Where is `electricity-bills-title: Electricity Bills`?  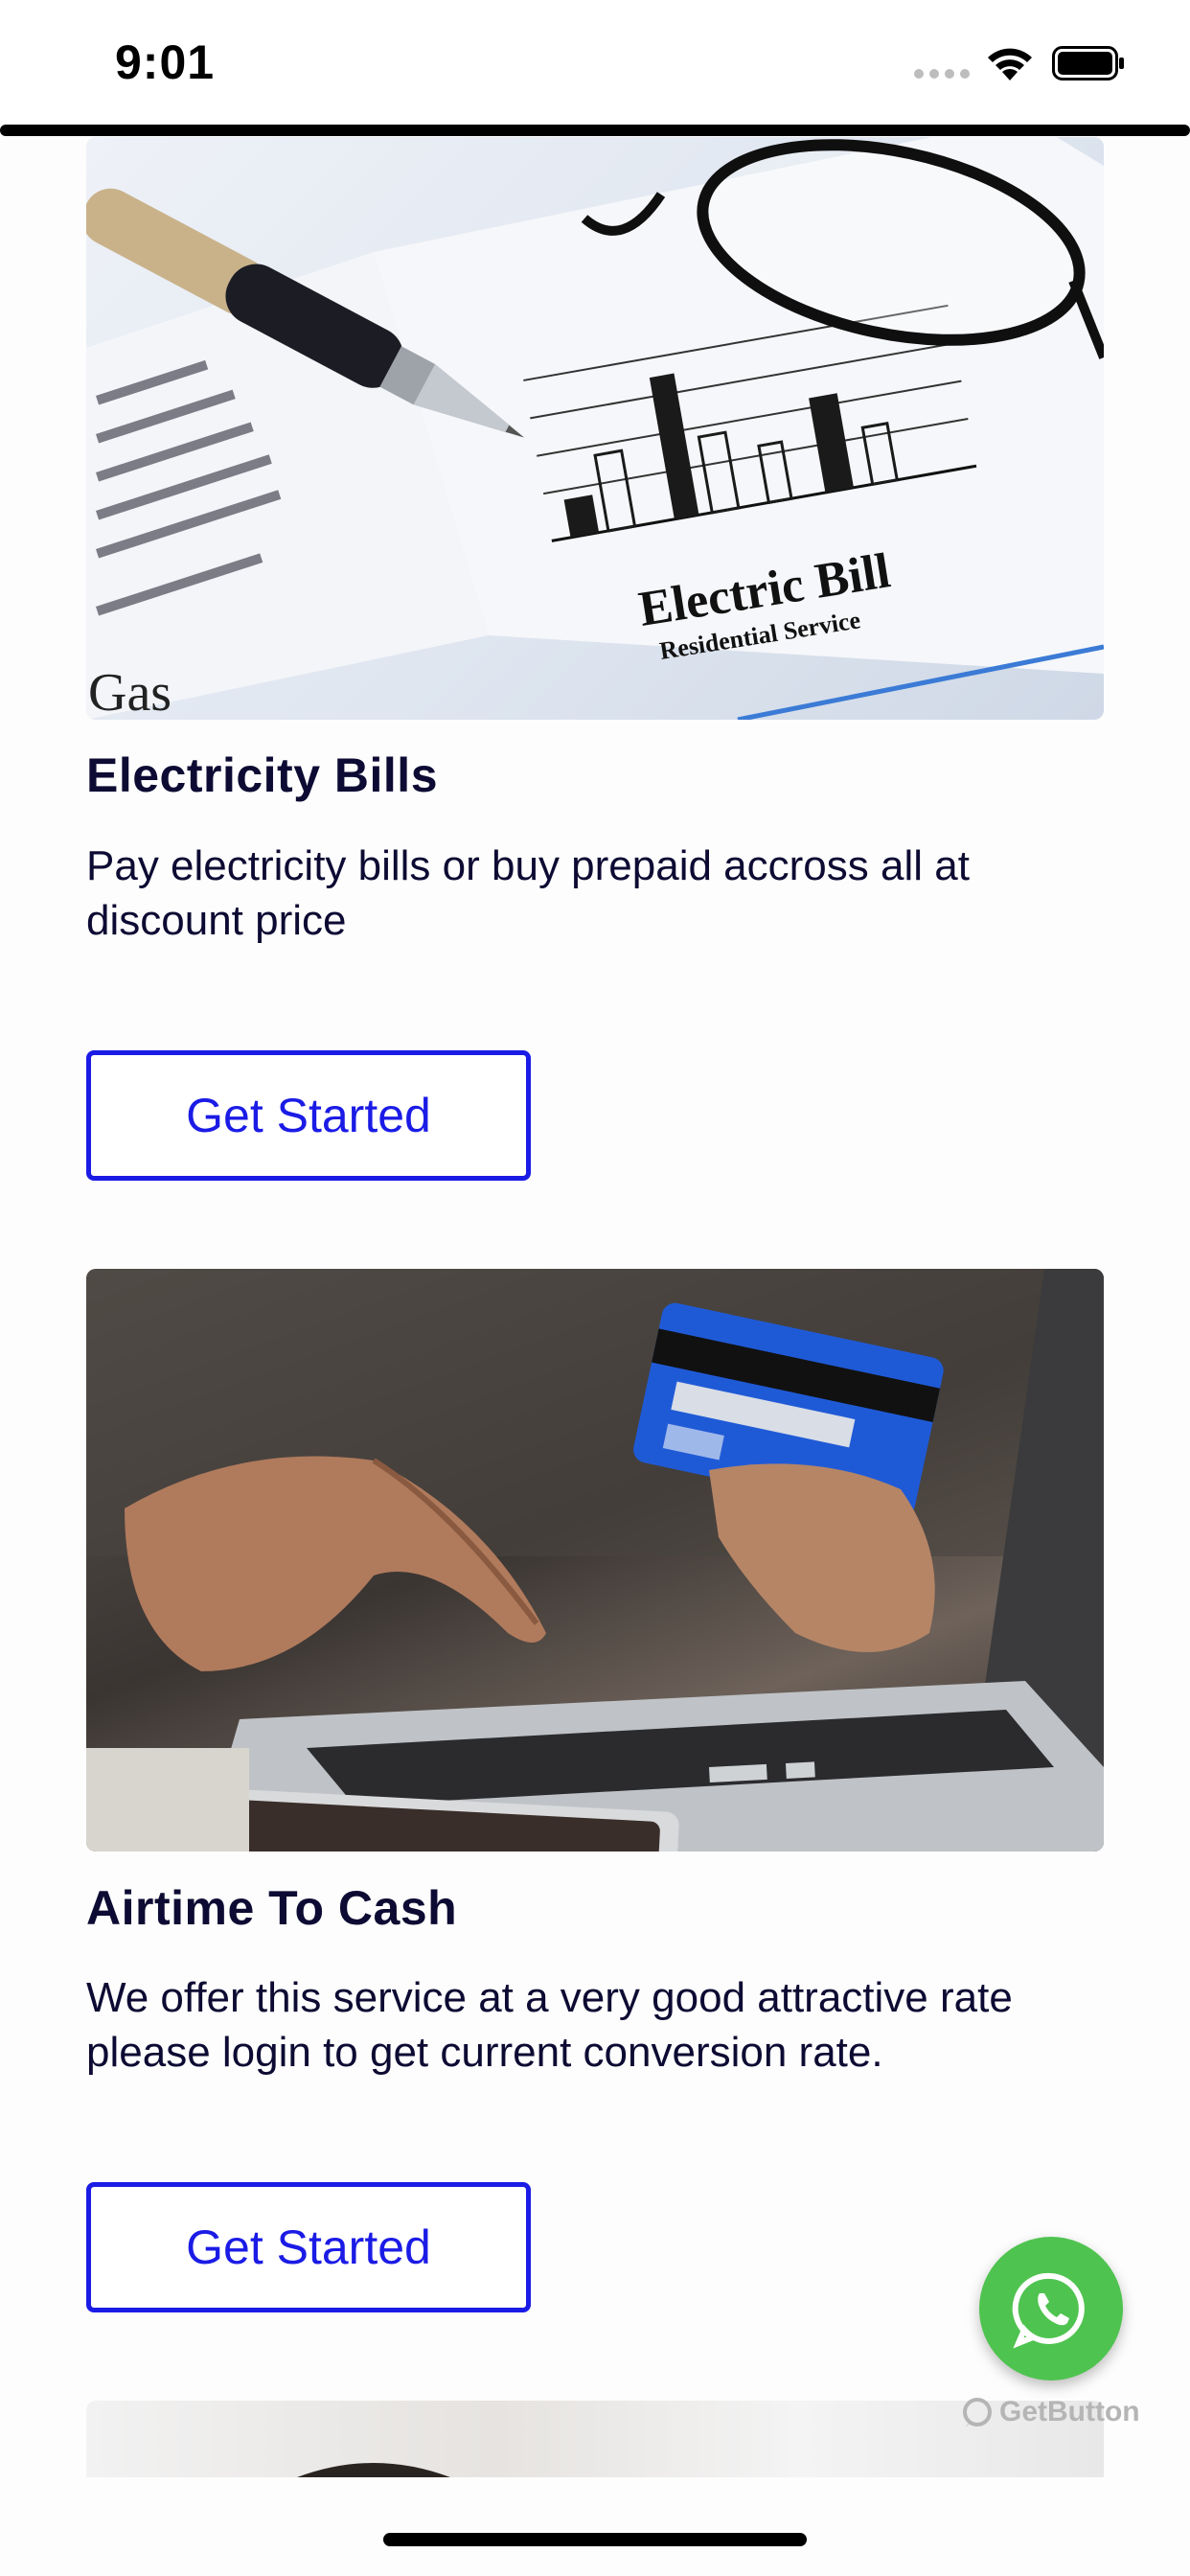 electricity-bills-title: Electricity Bills is located at coordinates (262, 775).